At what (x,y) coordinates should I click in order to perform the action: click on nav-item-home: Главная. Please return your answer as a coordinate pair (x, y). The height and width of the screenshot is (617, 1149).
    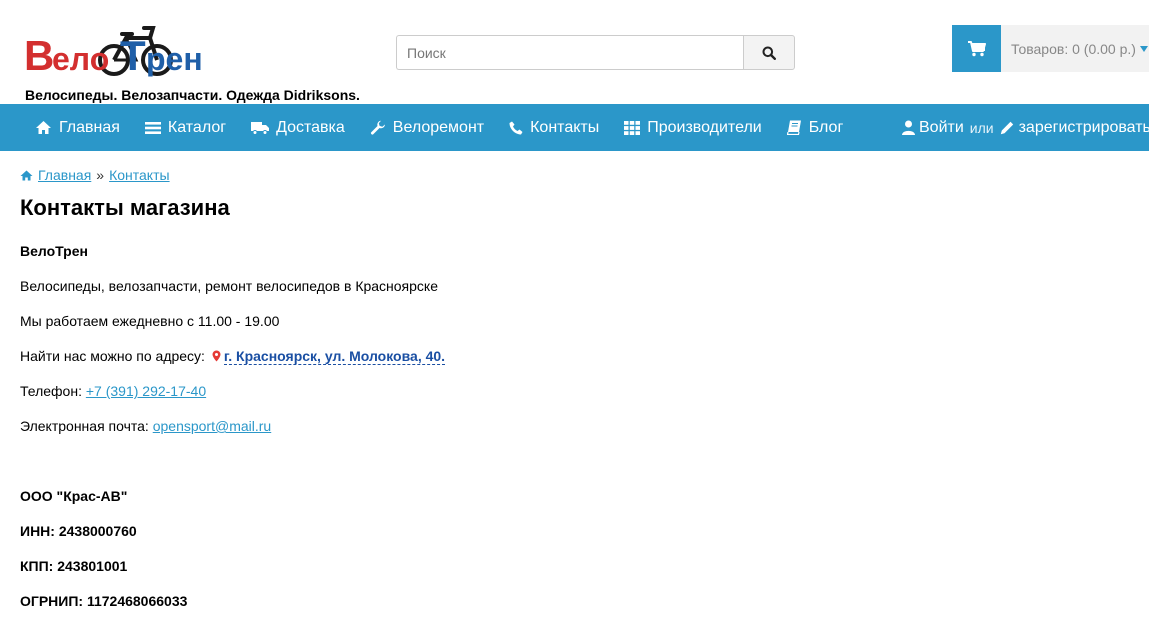
    Looking at the image, I should click on (77, 127).